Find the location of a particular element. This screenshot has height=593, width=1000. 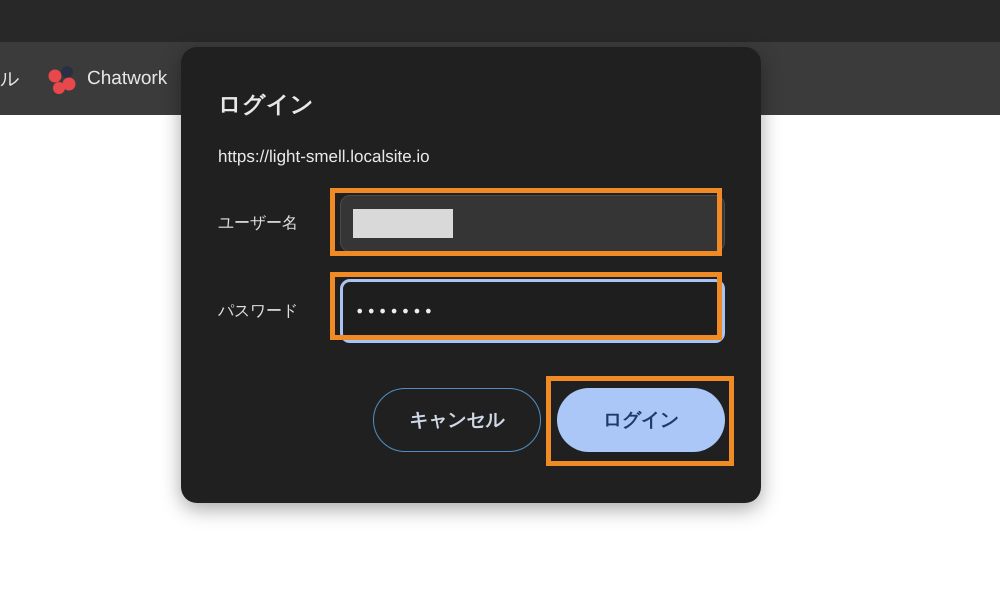

password-field: ••••••• is located at coordinates (532, 311).